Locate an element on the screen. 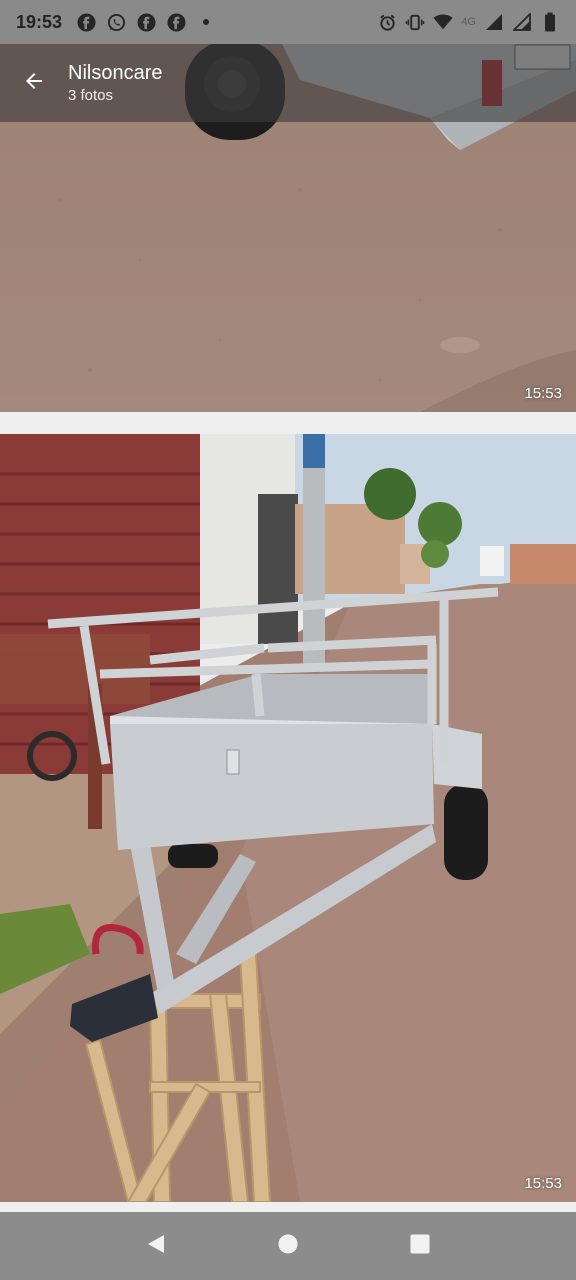 Image resolution: width=576 pixels, height=1280 pixels. network-label: 4G is located at coordinates (468, 22).